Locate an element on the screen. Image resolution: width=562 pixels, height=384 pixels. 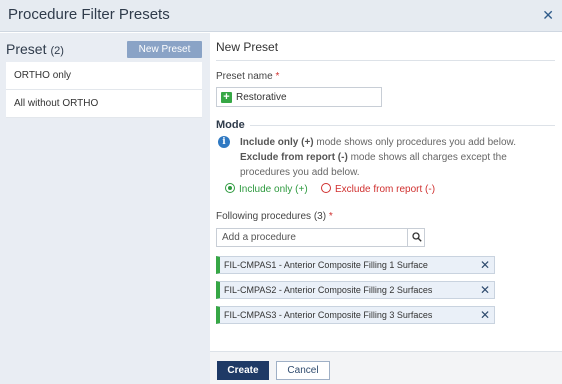
info-exclude-strong: Exclude from report (-) is located at coordinates (294, 157).